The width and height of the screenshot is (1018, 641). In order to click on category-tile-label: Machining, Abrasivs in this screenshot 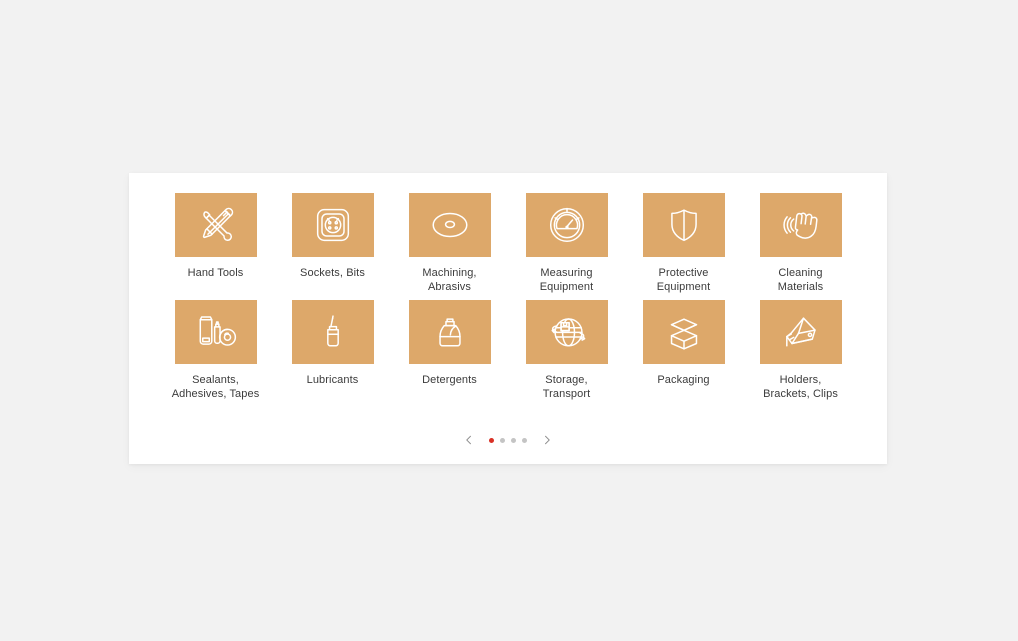, I will do `click(449, 280)`.